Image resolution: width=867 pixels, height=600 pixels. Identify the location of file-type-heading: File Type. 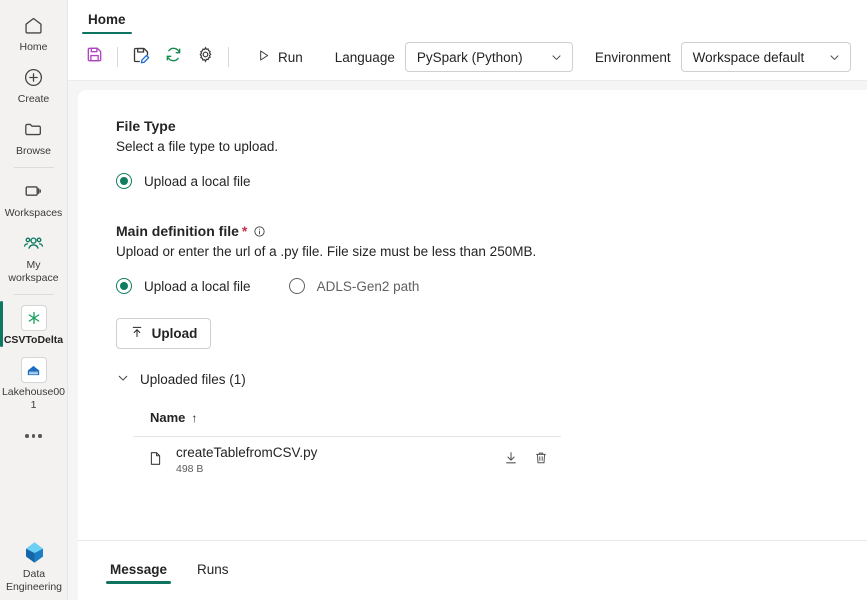
(491, 126).